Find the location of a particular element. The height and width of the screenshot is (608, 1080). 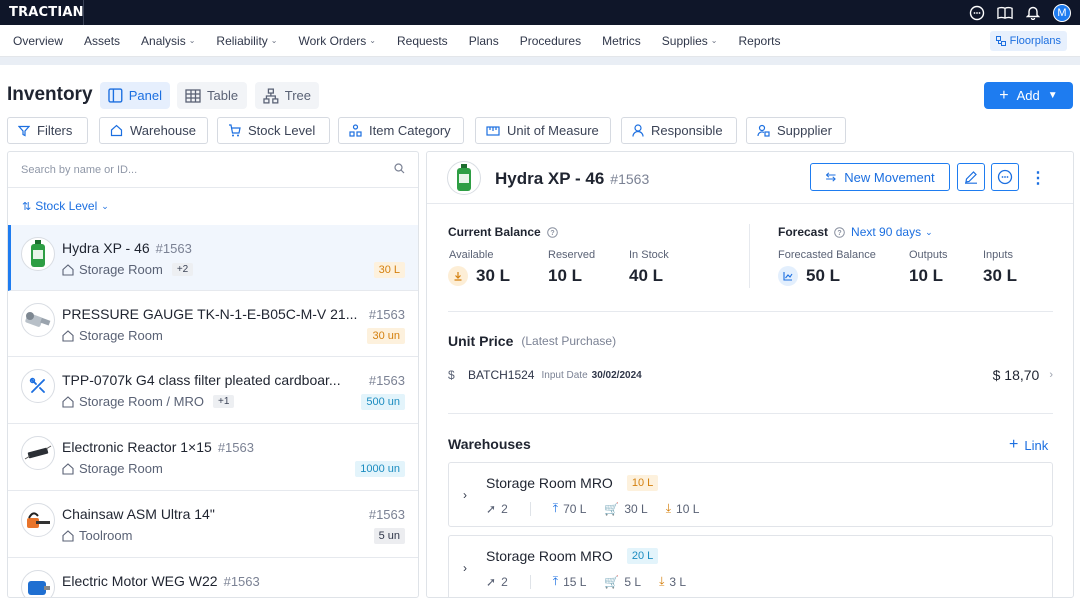

bell-icon is located at coordinates (1033, 13).